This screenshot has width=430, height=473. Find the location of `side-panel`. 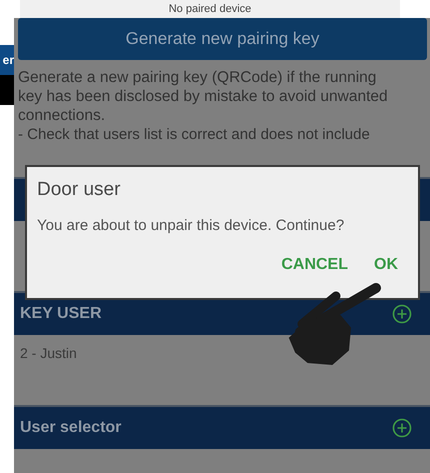

side-panel is located at coordinates (7, 90).